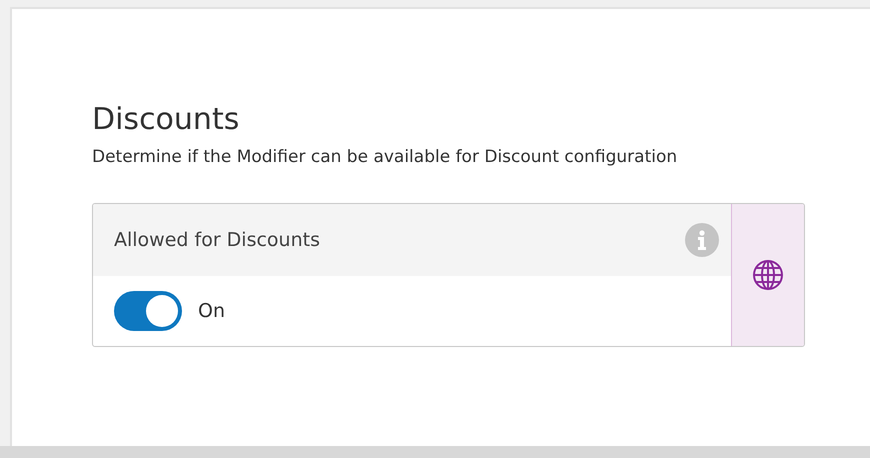 This screenshot has width=870, height=458. Describe the element at coordinates (166, 120) in the screenshot. I see `section-title: Discounts` at that location.